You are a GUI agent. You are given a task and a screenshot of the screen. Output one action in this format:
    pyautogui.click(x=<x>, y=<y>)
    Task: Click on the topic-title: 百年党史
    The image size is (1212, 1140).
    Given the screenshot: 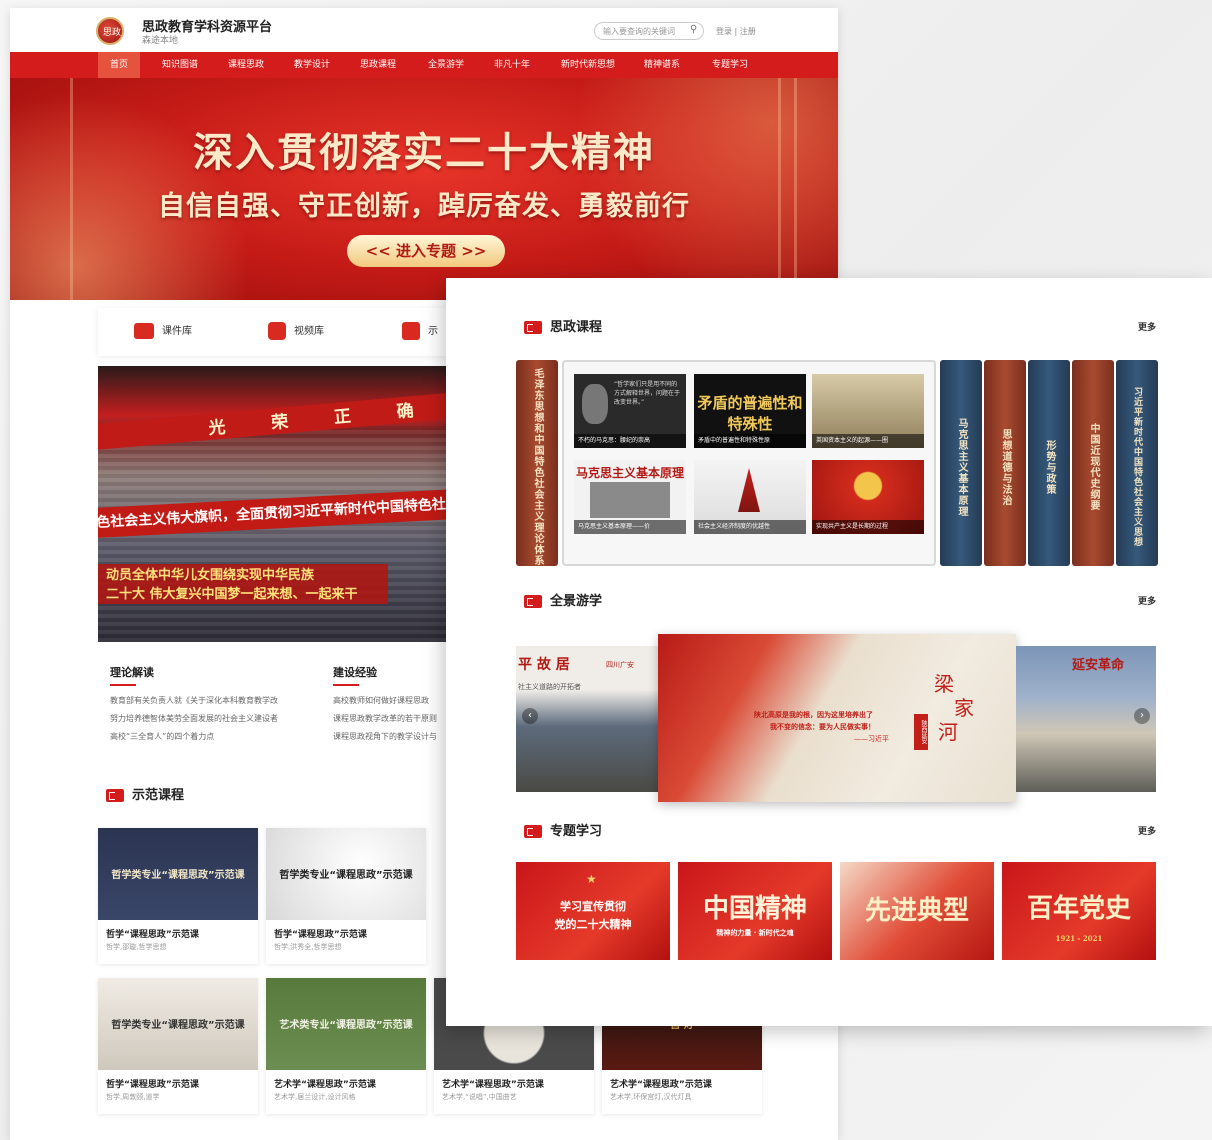 What is the action you would take?
    pyautogui.click(x=1078, y=909)
    